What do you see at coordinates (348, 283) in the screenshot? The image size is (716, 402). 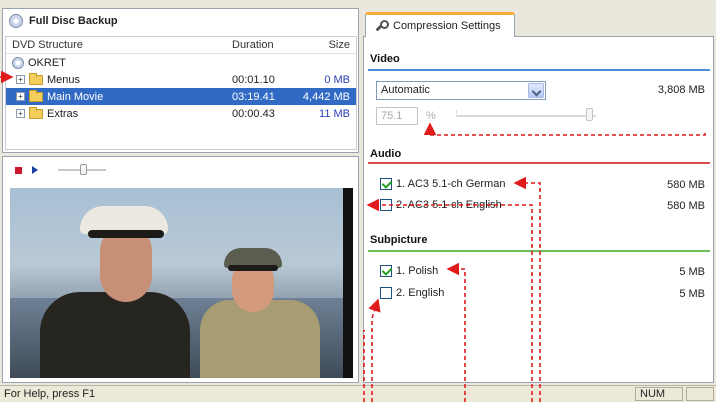 I see `video-border` at bounding box center [348, 283].